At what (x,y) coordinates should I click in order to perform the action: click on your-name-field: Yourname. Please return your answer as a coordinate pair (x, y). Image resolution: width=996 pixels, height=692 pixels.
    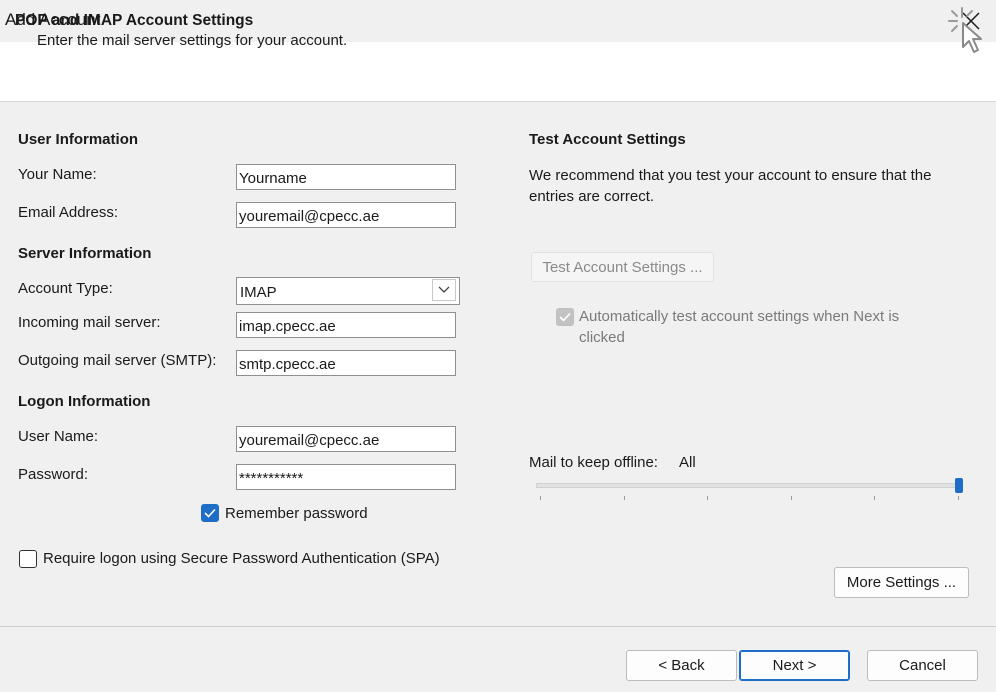
    Looking at the image, I should click on (346, 177).